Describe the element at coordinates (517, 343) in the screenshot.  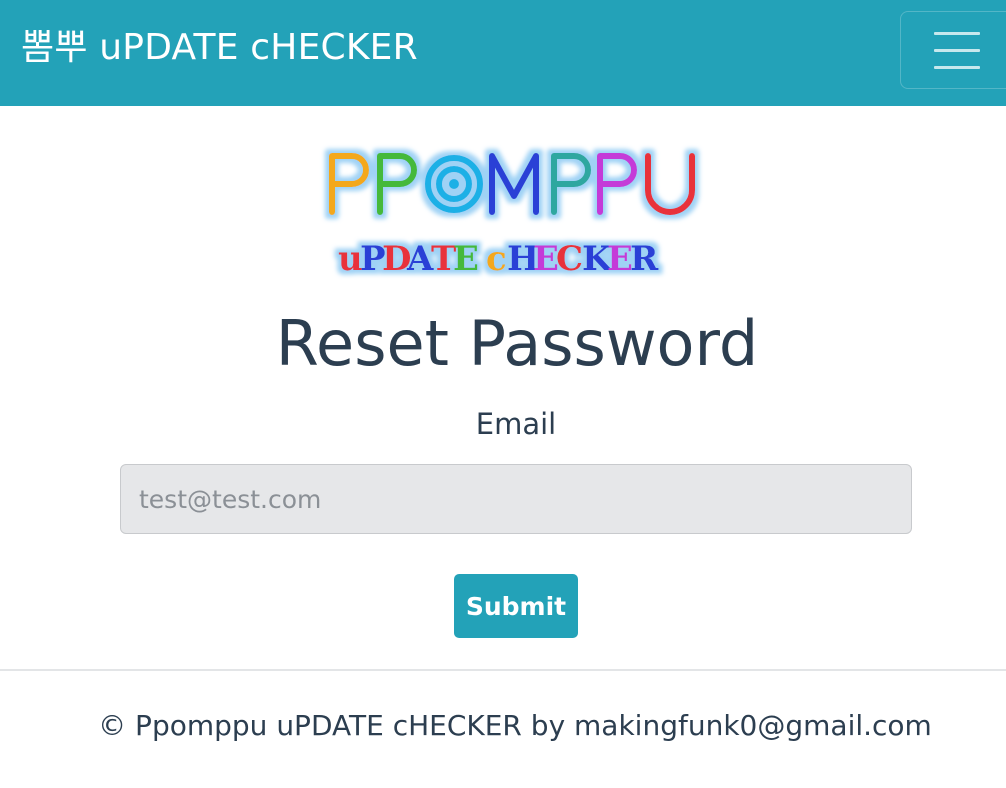
I see `page-title: Reset Password` at that location.